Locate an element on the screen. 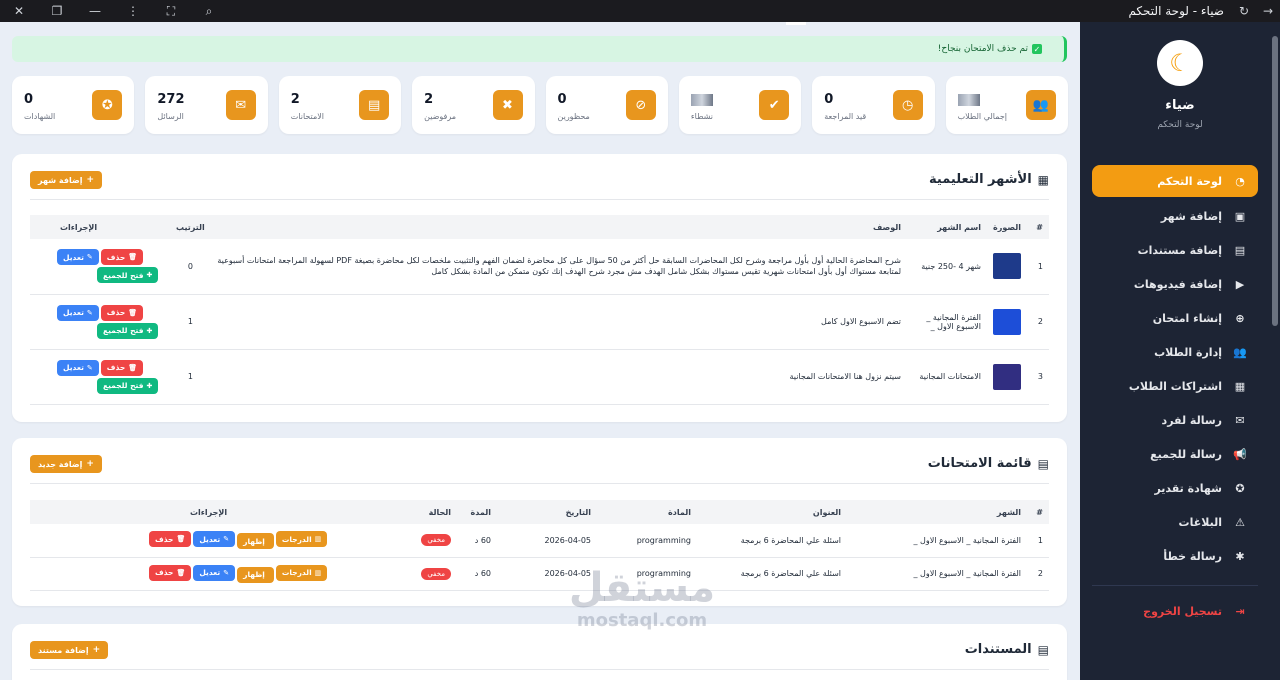 Image resolution: width=1280 pixels, height=680 pixels. months-card-header: ▦ الأشهر التعليمية + إضافة شهر is located at coordinates (539, 177).